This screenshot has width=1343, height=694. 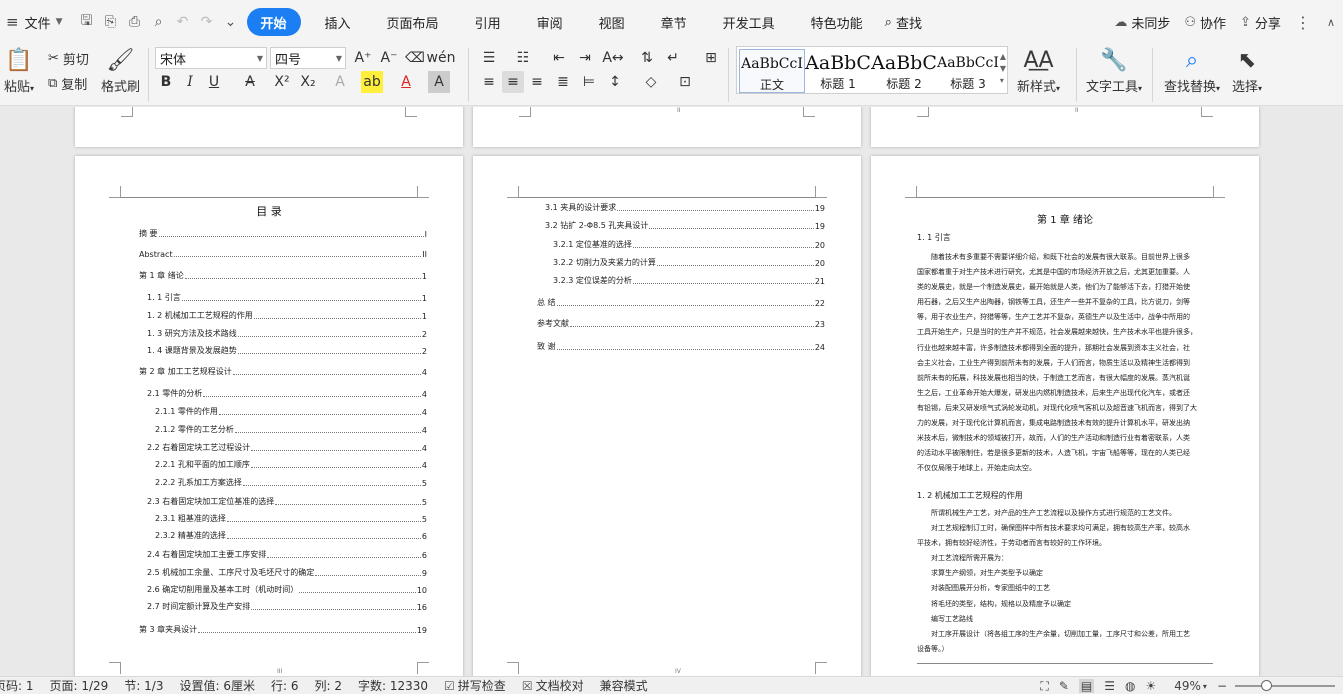 I want to click on toc-entry: 2.1.2 零件的工艺分析 4, so click(x=291, y=429).